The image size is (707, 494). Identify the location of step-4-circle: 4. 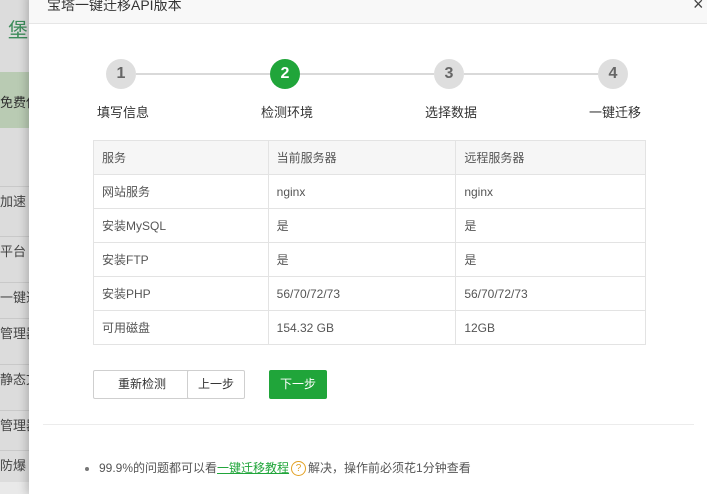
(613, 74).